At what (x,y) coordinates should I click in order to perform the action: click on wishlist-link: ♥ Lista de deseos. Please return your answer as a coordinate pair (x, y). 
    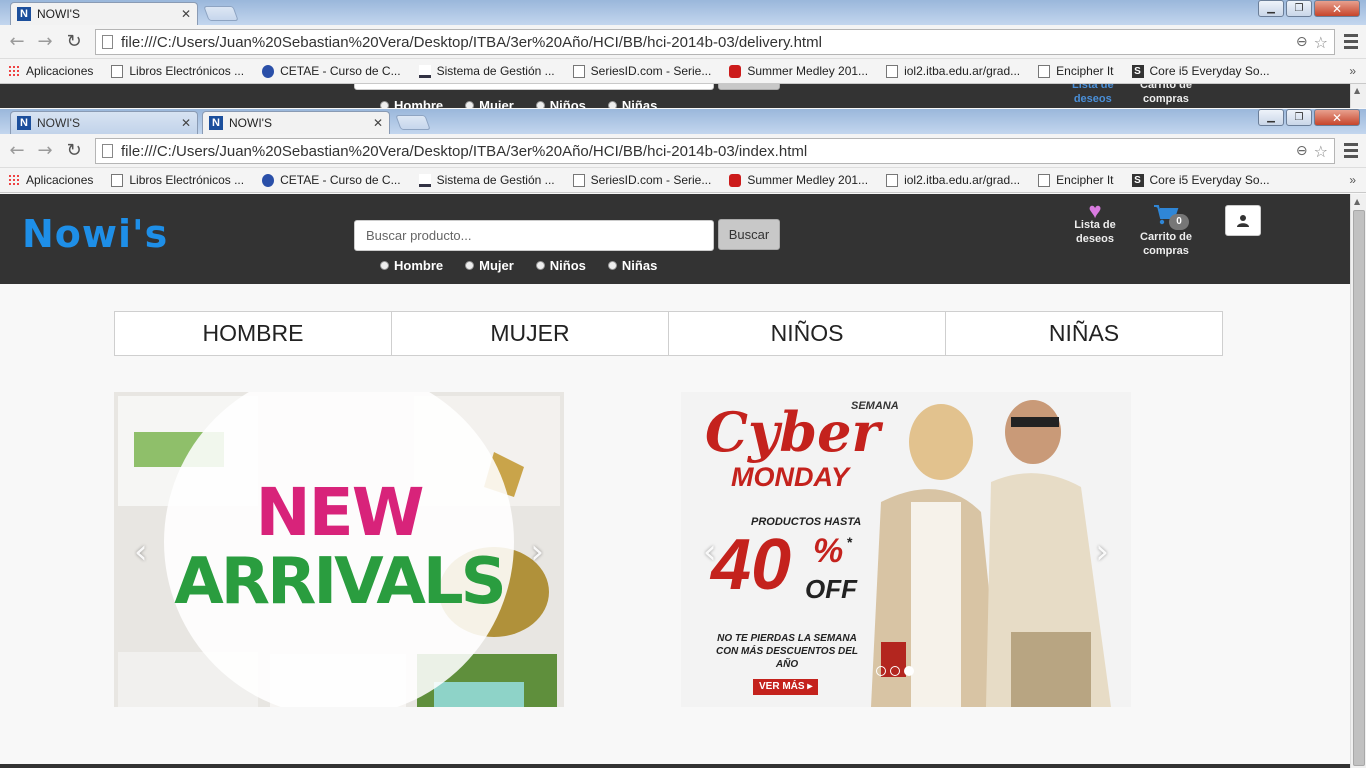
    Looking at the image, I should click on (1095, 223).